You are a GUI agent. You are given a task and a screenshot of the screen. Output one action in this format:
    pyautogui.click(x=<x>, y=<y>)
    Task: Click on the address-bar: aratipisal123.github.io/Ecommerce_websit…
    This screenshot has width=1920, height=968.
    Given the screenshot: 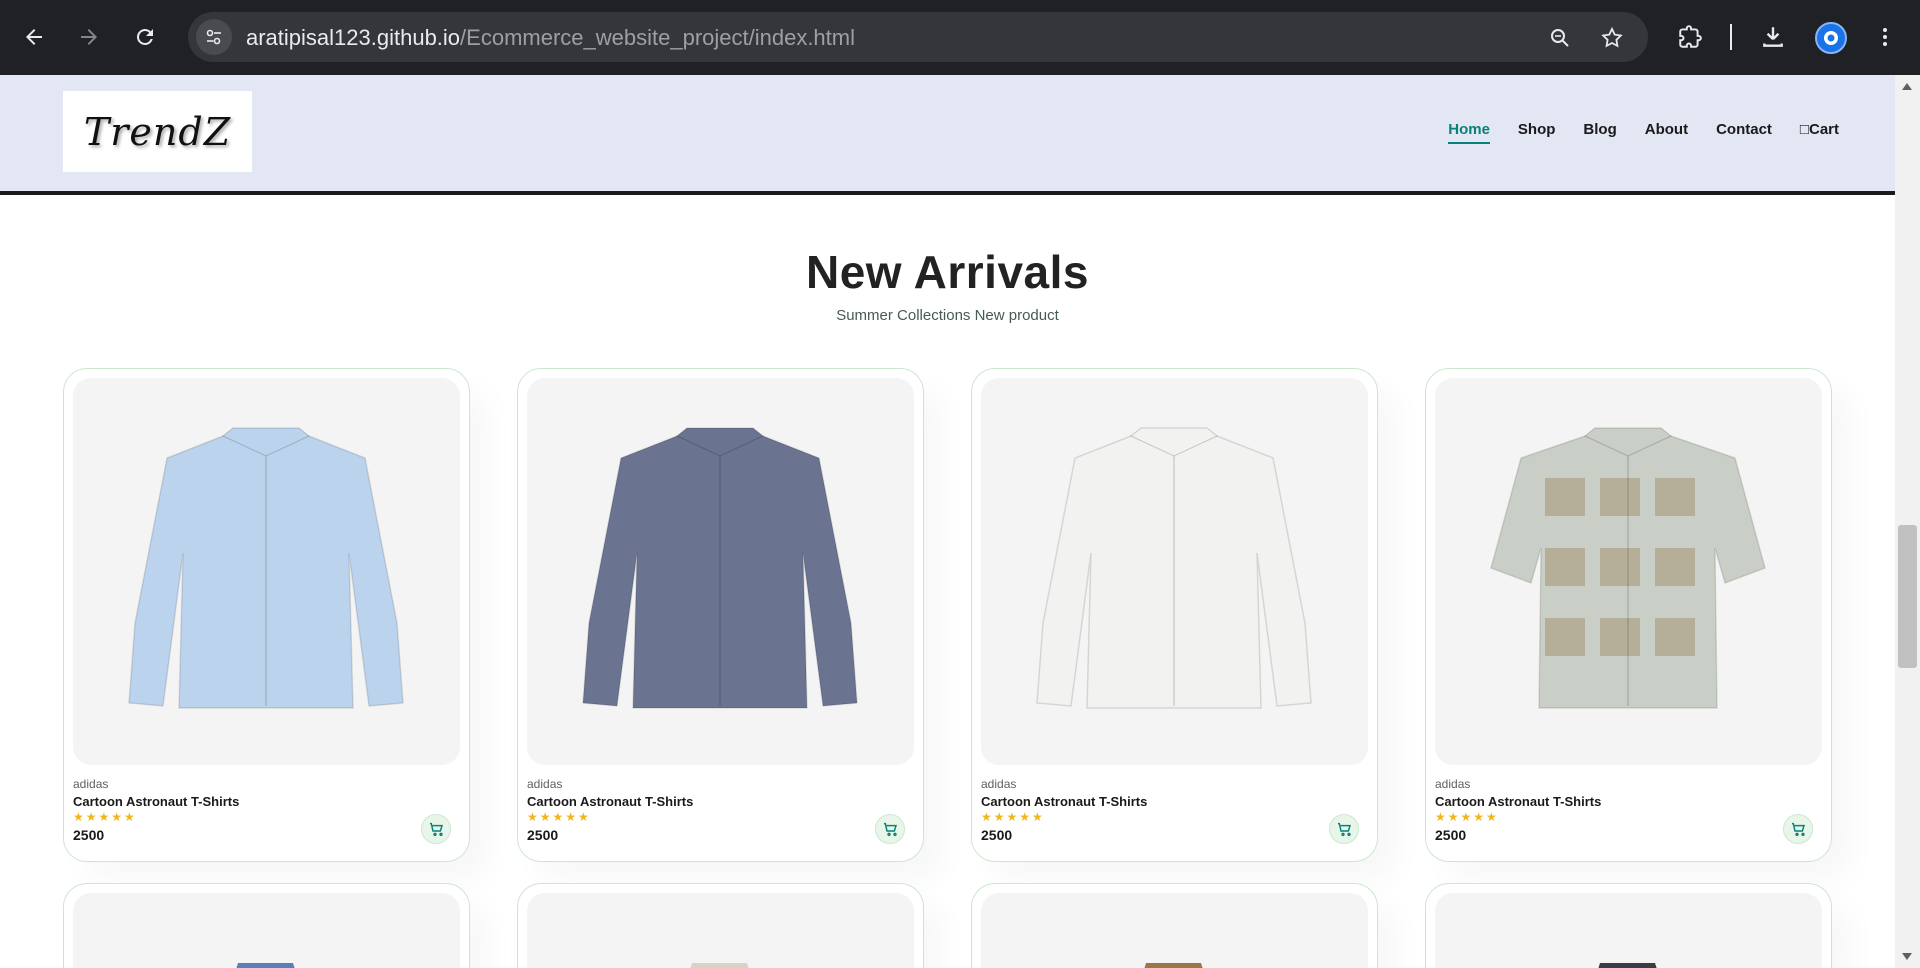 What is the action you would take?
    pyautogui.click(x=918, y=37)
    